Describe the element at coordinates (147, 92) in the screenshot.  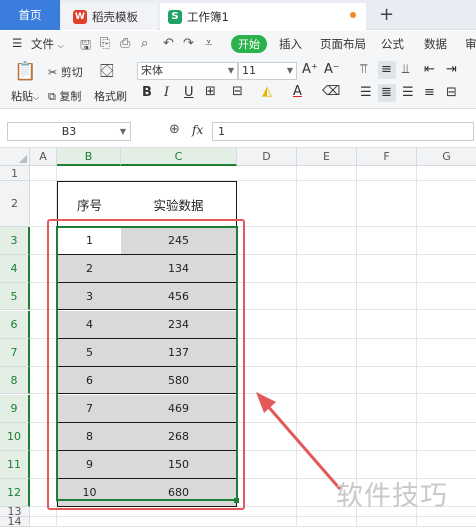
I see `bold-button: B` at that location.